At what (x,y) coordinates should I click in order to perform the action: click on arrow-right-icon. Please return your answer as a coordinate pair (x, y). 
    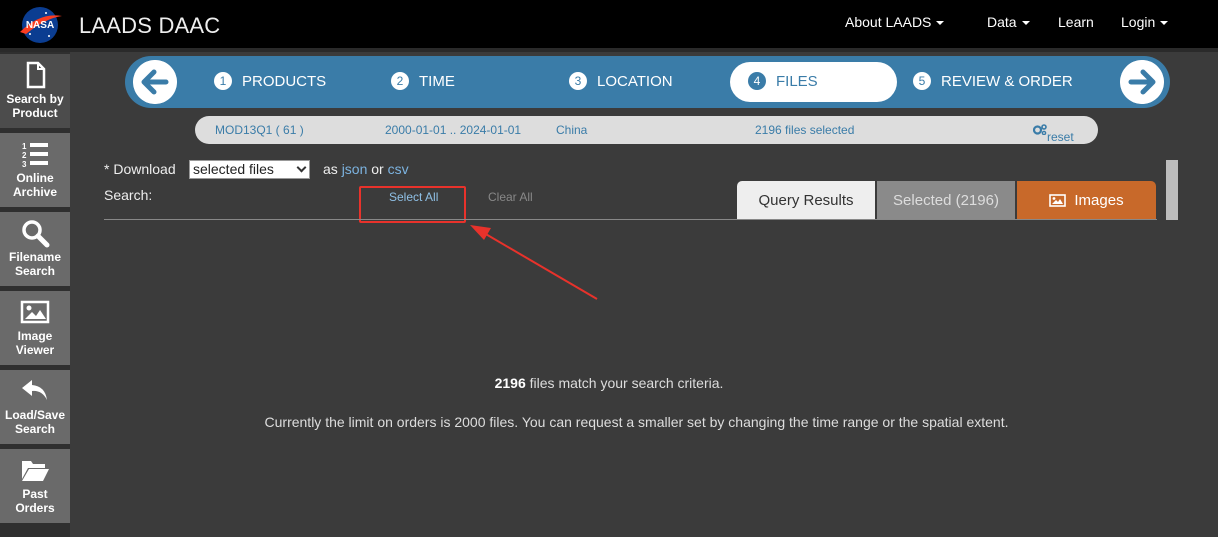
    Looking at the image, I should click on (1142, 82).